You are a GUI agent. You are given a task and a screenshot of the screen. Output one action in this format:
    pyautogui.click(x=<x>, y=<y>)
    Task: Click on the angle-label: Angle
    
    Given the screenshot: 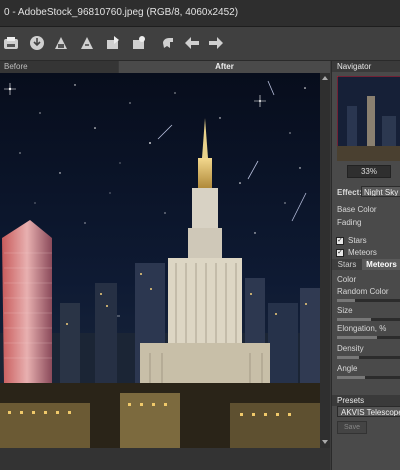 What is the action you would take?
    pyautogui.click(x=347, y=368)
    